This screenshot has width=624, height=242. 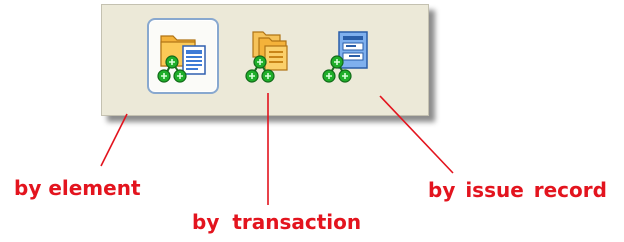 What do you see at coordinates (114, 140) in the screenshot?
I see `leader-line-by-element` at bounding box center [114, 140].